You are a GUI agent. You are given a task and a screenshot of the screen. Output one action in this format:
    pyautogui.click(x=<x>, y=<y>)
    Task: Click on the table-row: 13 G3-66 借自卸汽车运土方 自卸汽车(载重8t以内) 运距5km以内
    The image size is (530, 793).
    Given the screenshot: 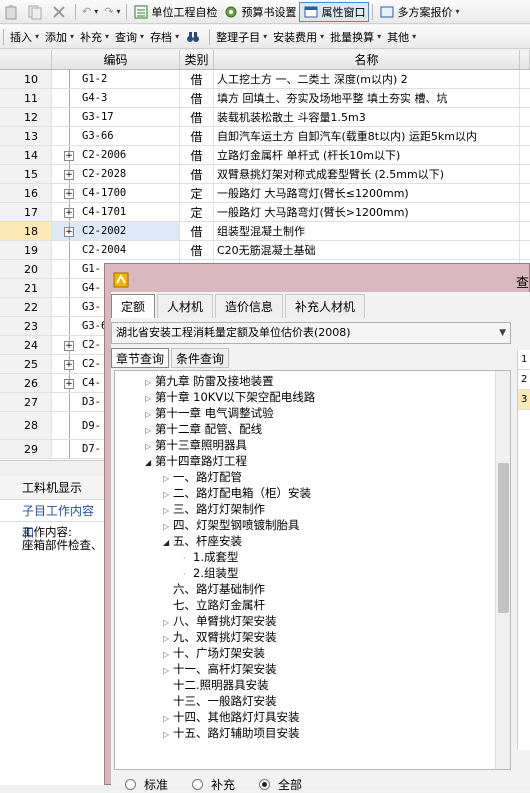 What is the action you would take?
    pyautogui.click(x=265, y=136)
    